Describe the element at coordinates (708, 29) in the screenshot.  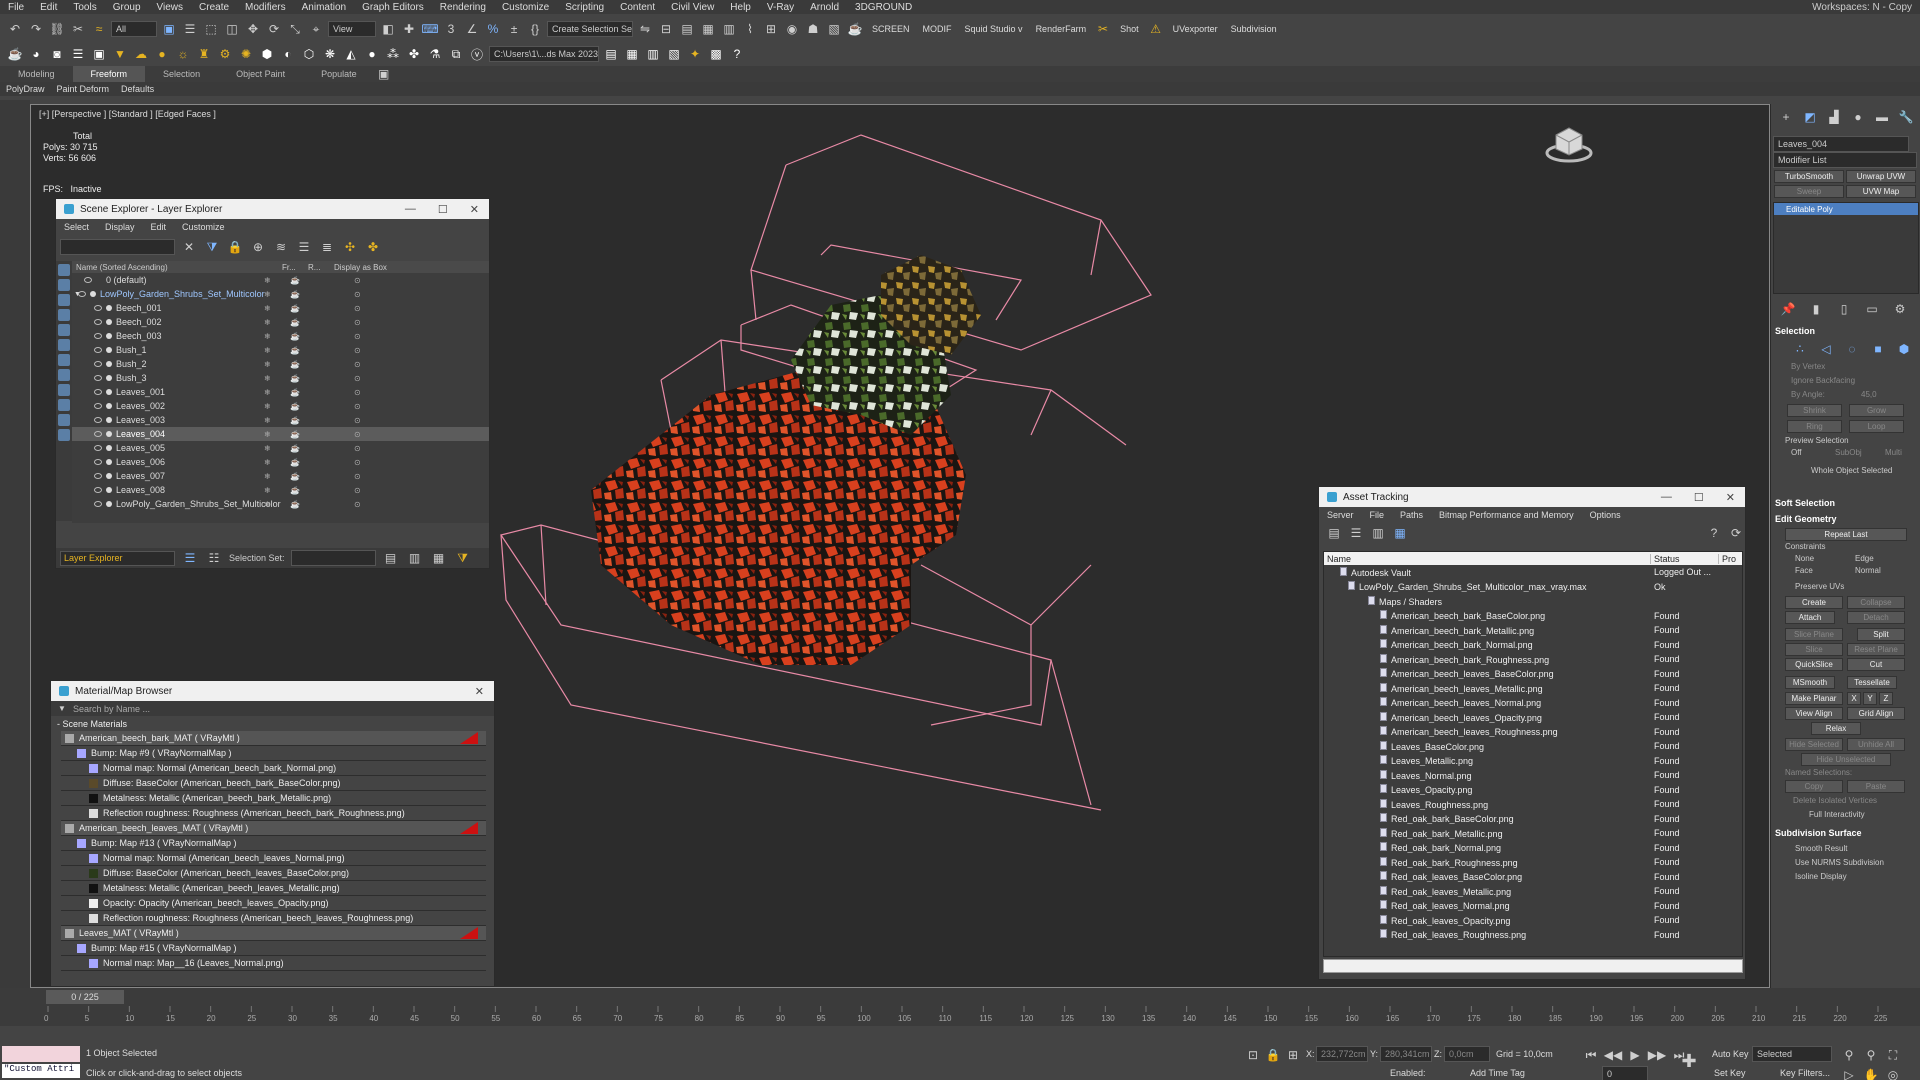
I see `layer-explorer-icon: ▦` at that location.